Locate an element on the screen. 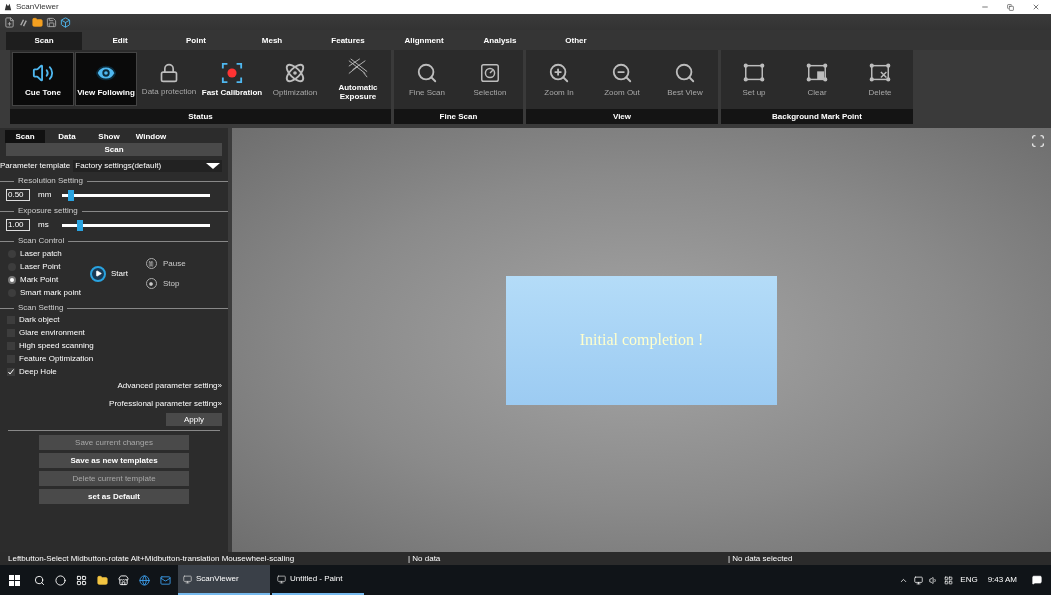  radio-button is located at coordinates (12, 280).